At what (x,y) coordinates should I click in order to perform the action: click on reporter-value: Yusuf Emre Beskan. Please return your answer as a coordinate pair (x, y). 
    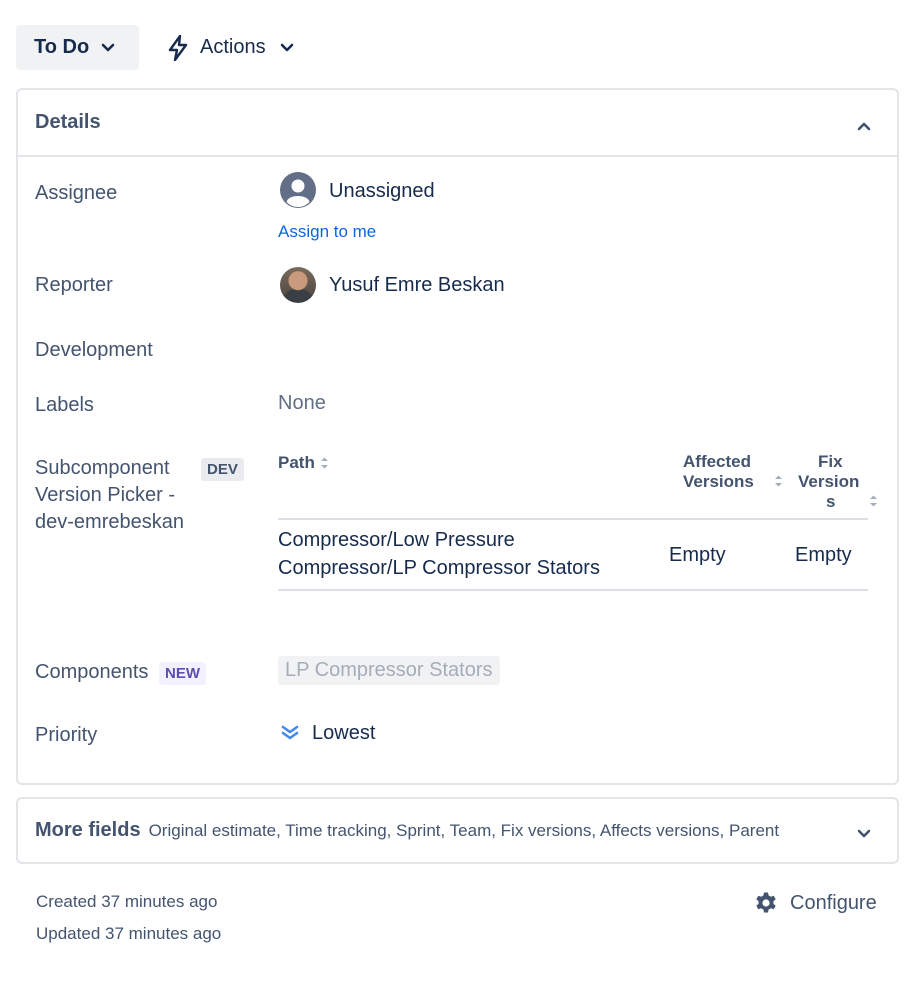
    Looking at the image, I should click on (417, 285).